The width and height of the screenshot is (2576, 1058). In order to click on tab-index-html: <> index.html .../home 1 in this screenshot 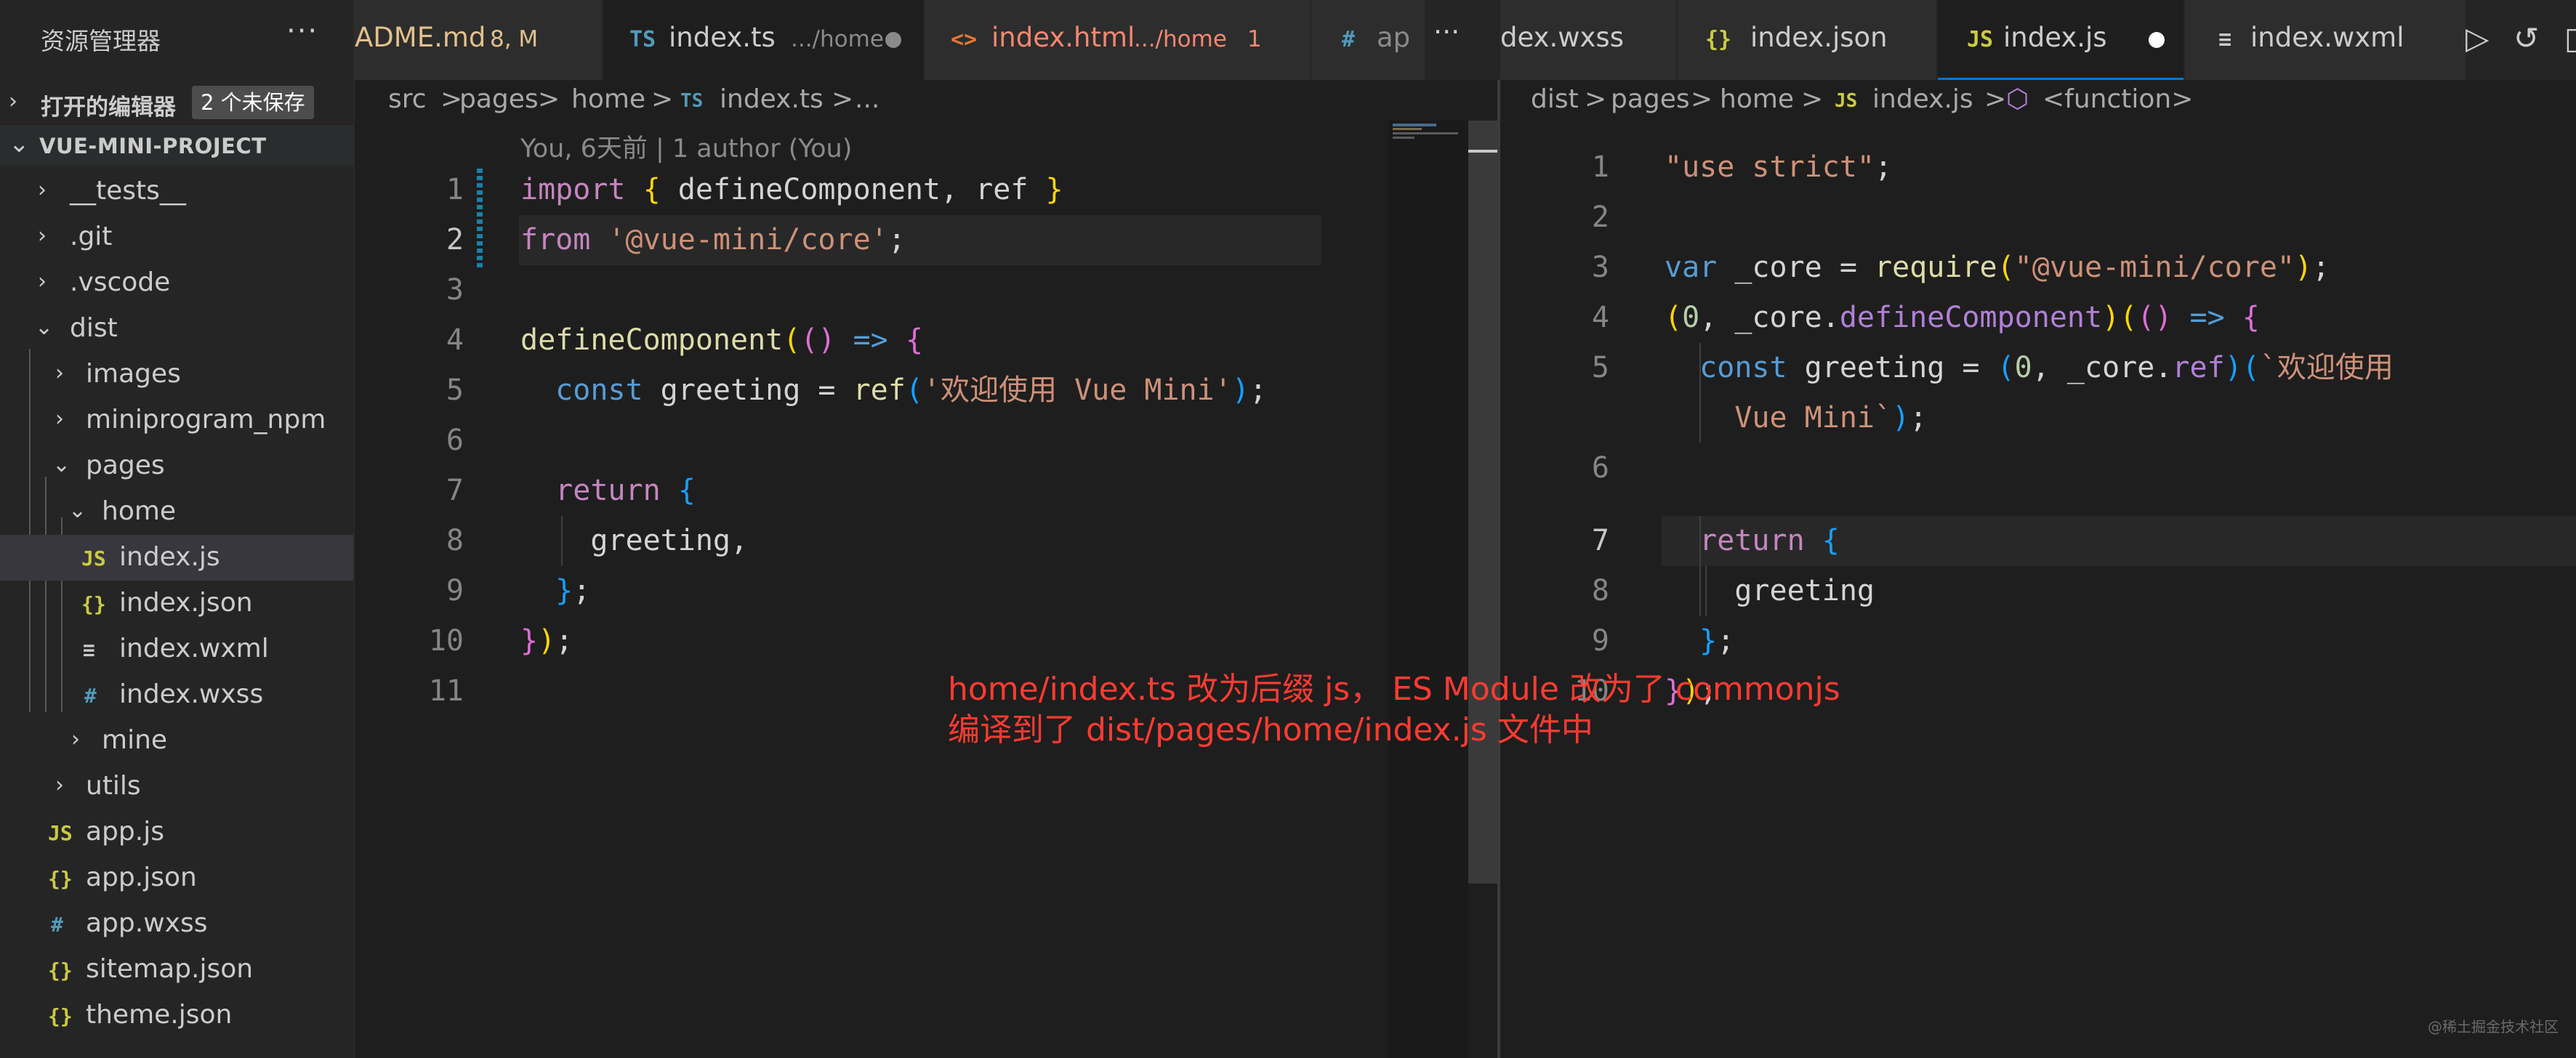, I will do `click(1118, 40)`.